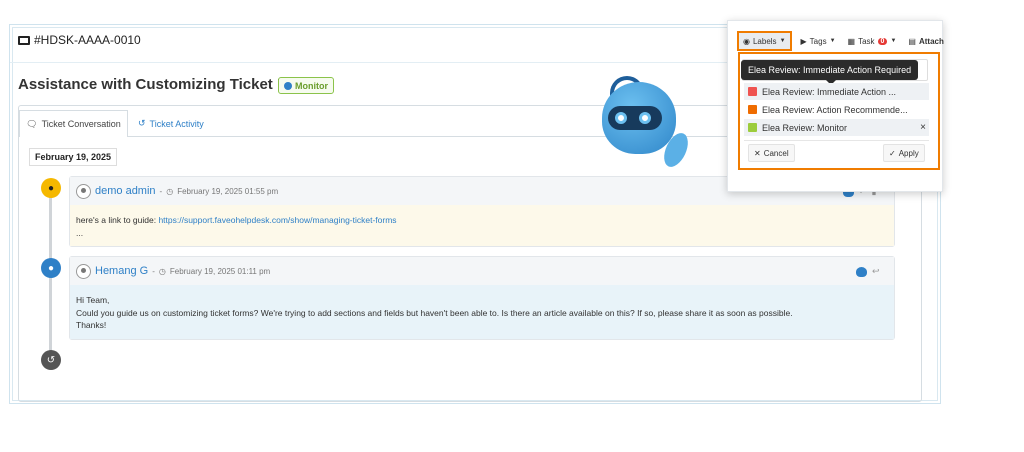 The width and height of the screenshot is (1024, 452). I want to click on tab-ticket-conversation: 🗨 Ticket Conversation, so click(73, 123).